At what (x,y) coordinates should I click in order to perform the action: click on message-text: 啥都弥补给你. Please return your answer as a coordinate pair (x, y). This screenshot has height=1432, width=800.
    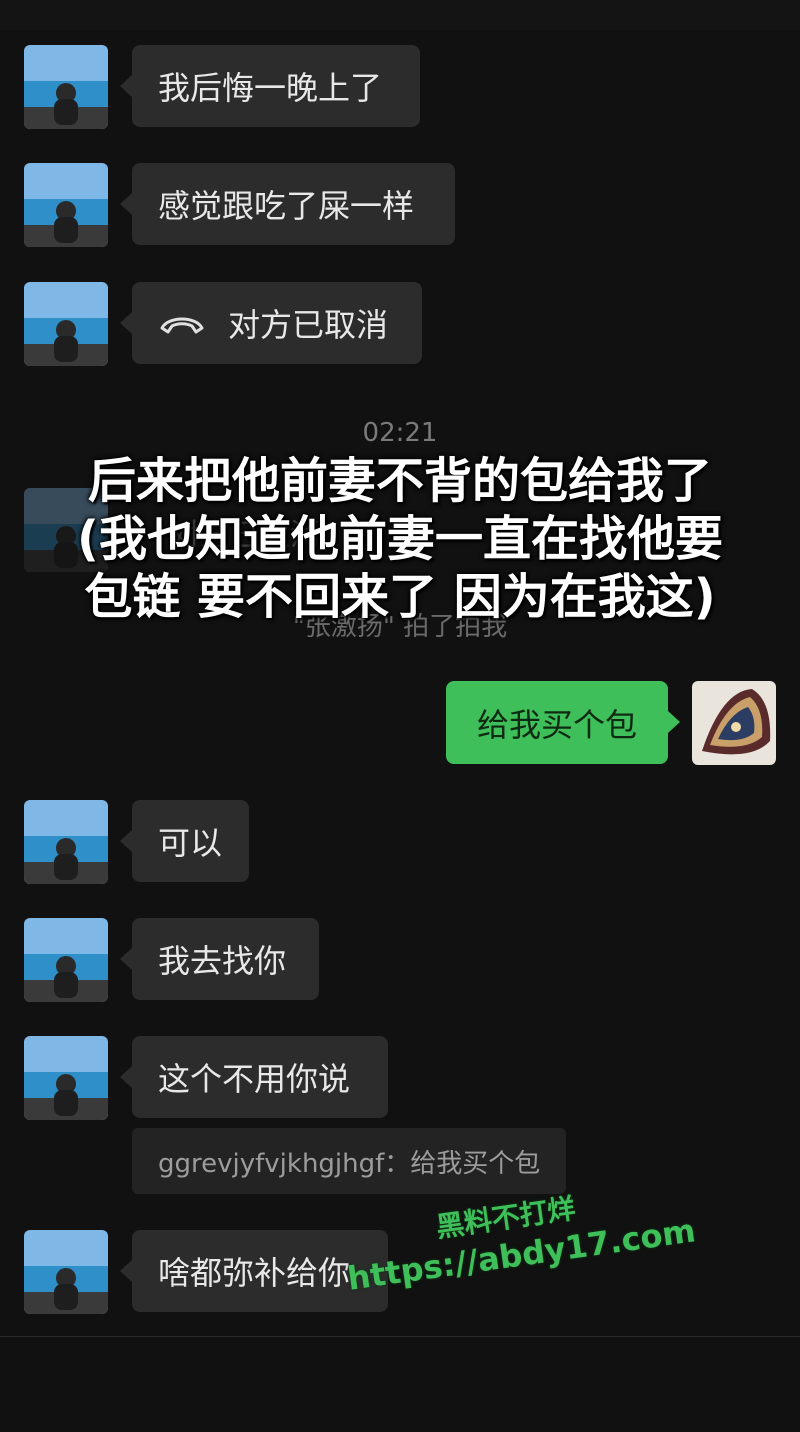
    Looking at the image, I should click on (254, 1273).